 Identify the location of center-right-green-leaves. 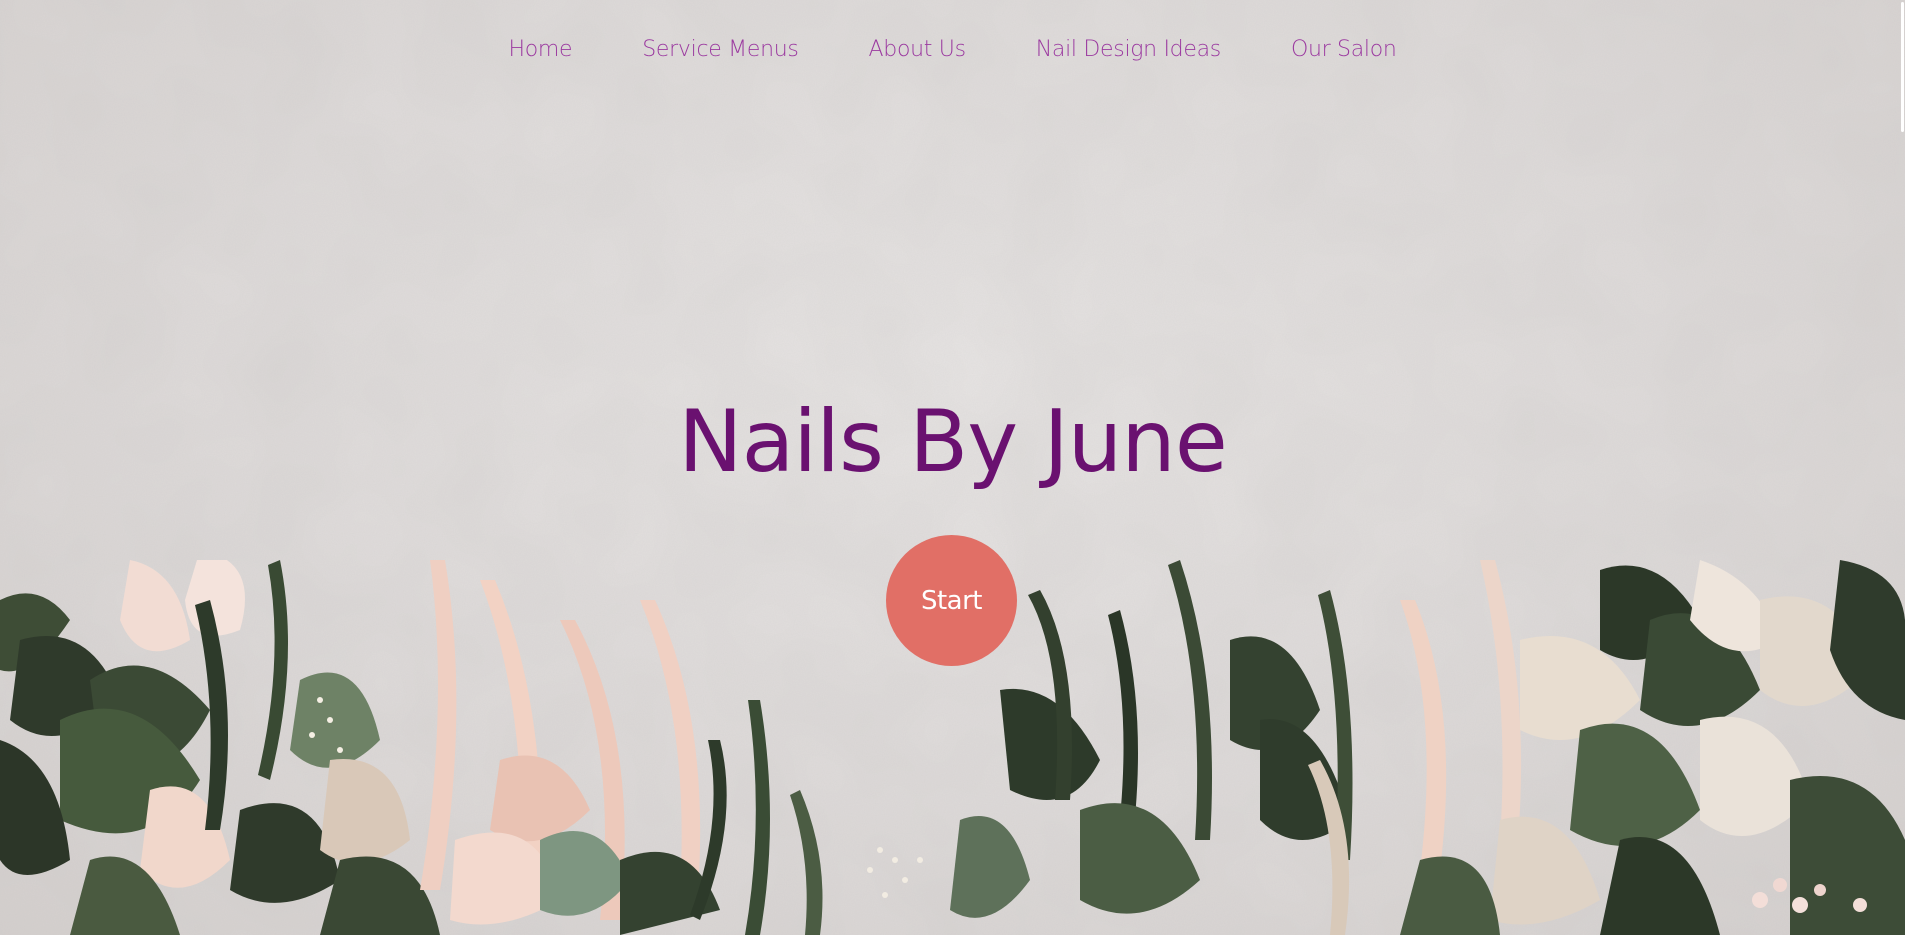
(1151, 747).